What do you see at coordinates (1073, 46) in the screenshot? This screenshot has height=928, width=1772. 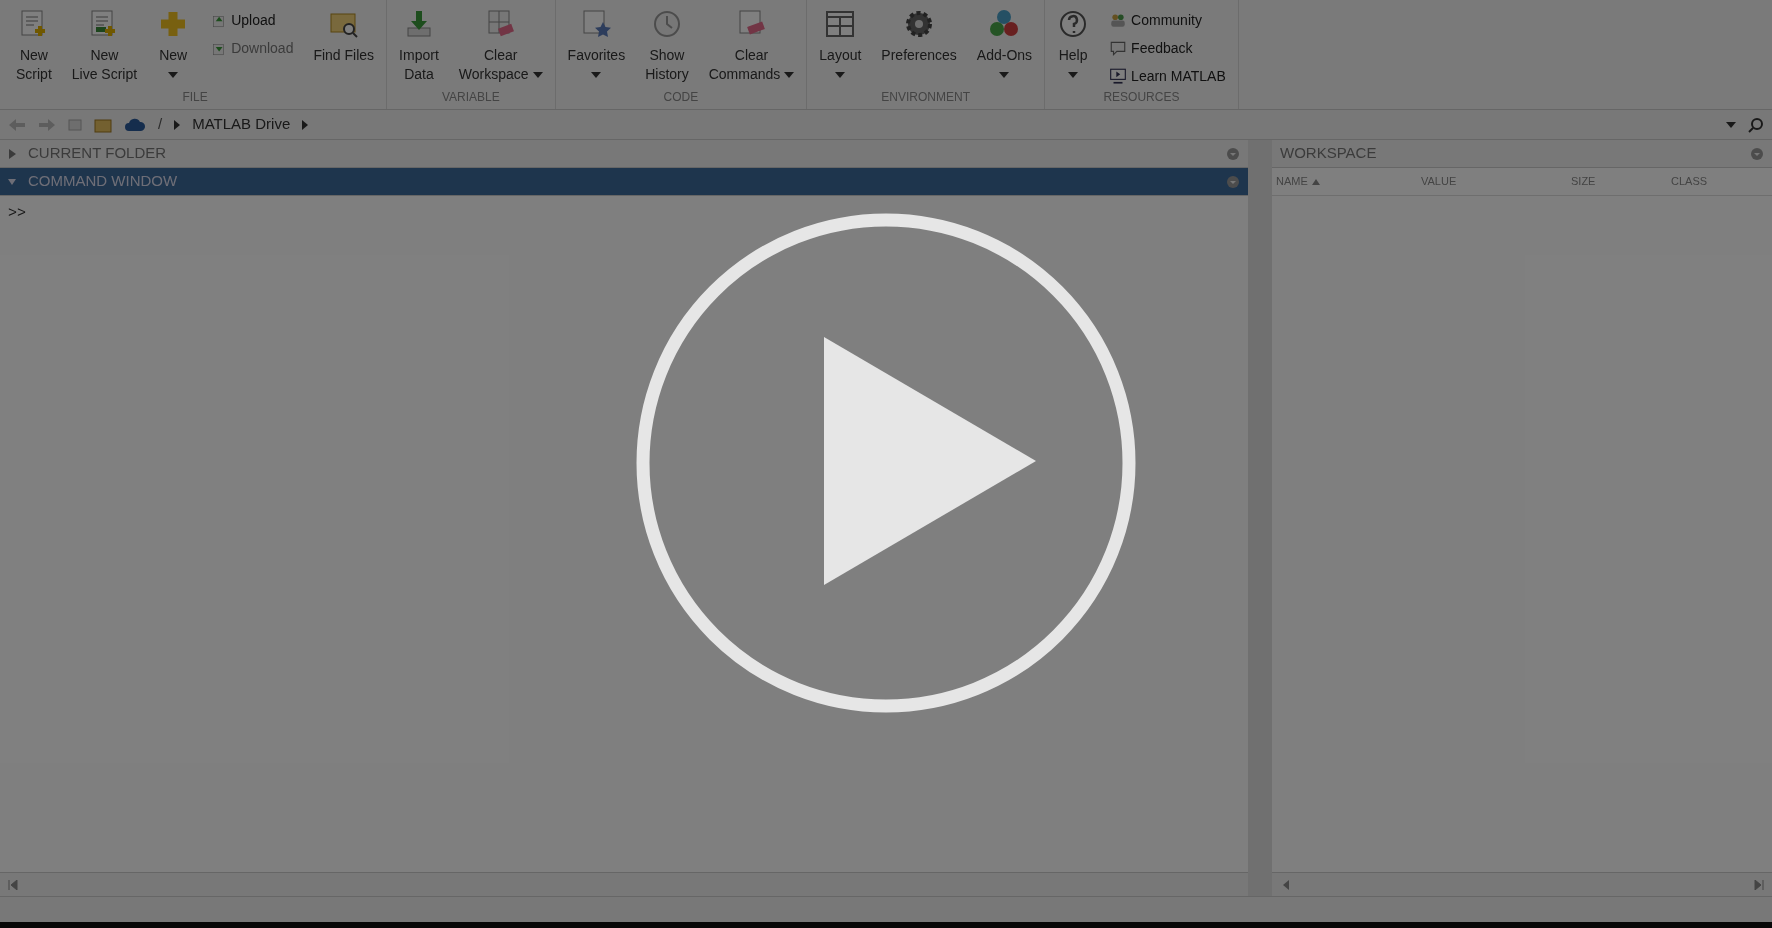 I see `ribbon-button: Help` at bounding box center [1073, 46].